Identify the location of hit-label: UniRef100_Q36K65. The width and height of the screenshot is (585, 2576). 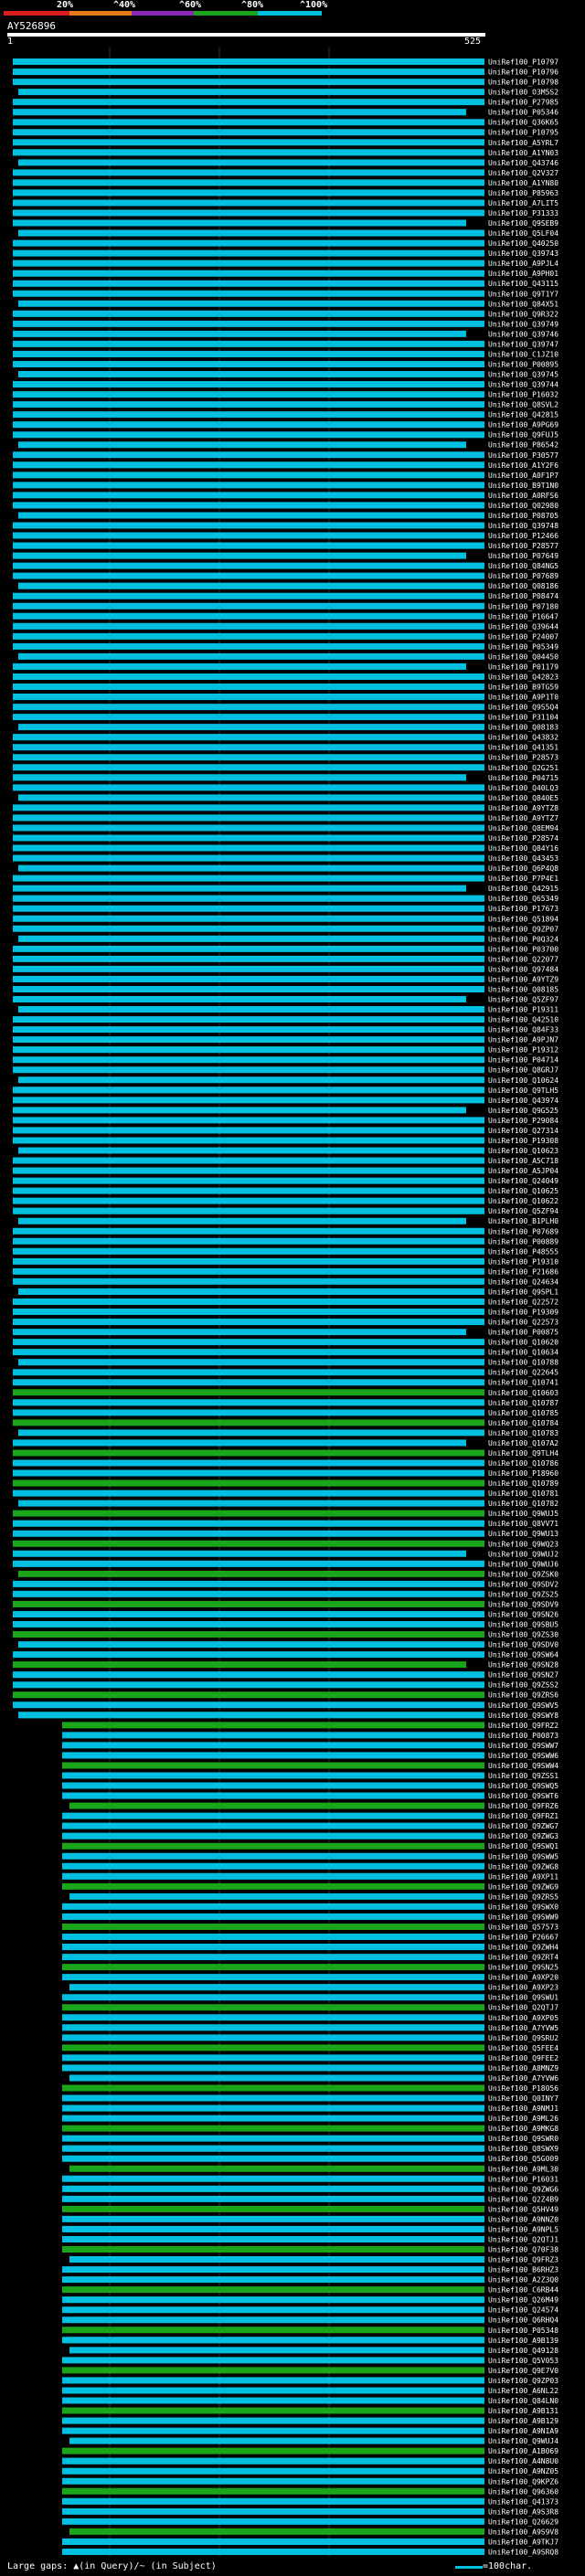
(523, 123).